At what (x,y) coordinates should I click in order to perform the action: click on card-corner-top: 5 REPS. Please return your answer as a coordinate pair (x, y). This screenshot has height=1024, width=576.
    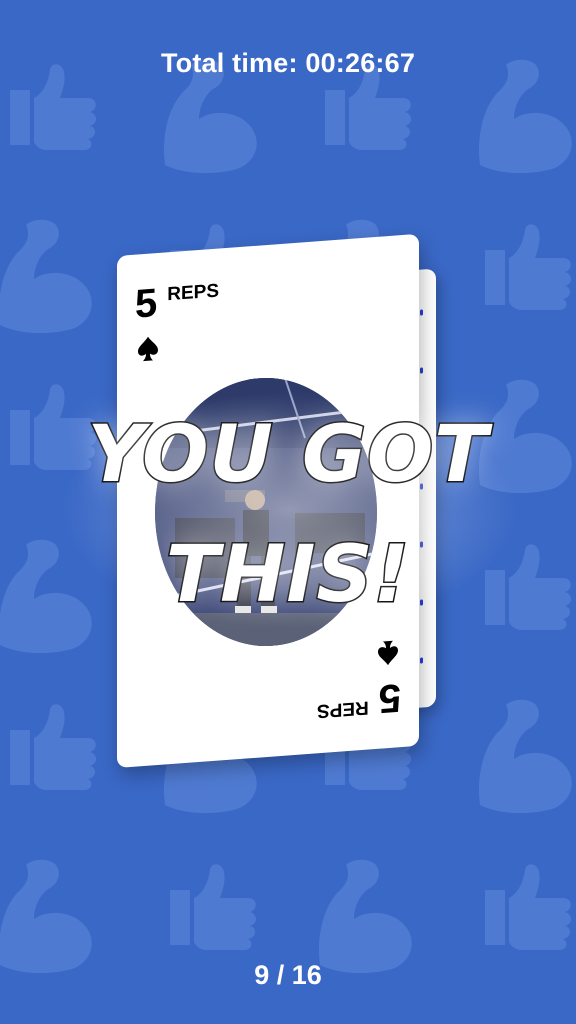
    Looking at the image, I should click on (177, 323).